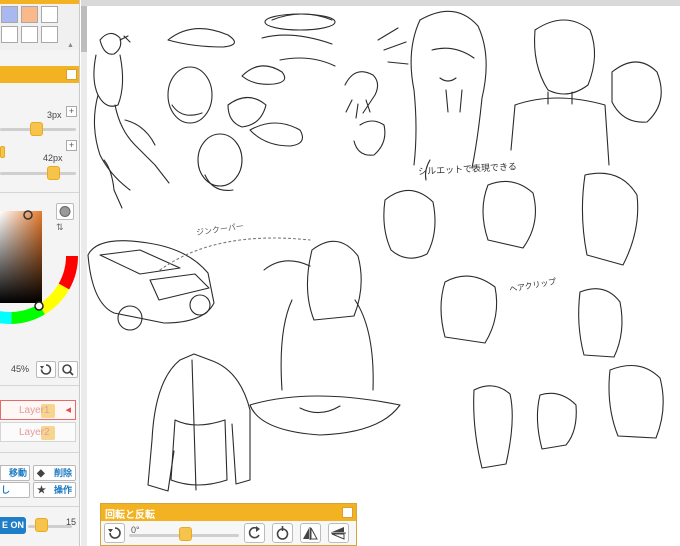 The image size is (680, 546). Describe the element at coordinates (199, 422) in the screenshot. I see `sketch-jacket` at that location.